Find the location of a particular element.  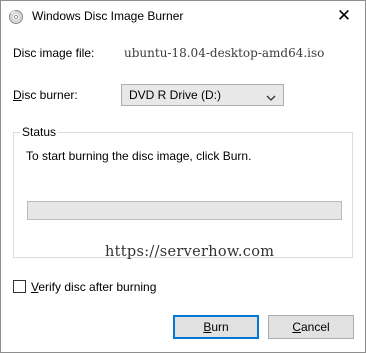

verify-checkbox-label: Verify disc after burning is located at coordinates (93, 287).